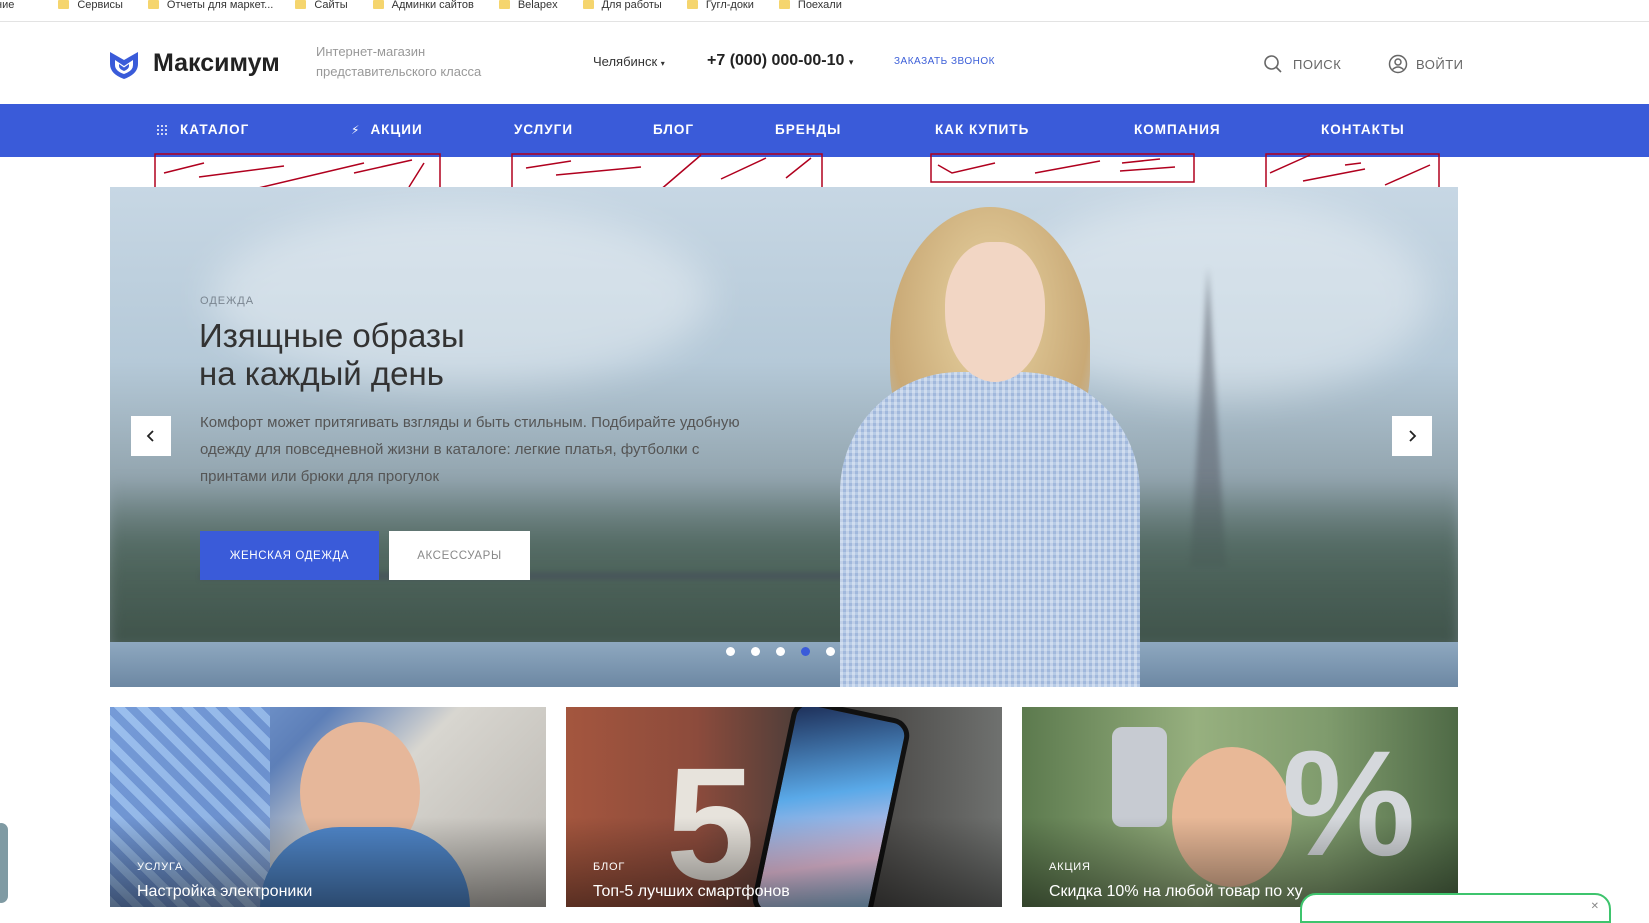 This screenshot has width=1649, height=923. Describe the element at coordinates (944, 61) in the screenshot. I see `callback-link: ЗАКАЗАТЬ ЗВОНОК` at that location.